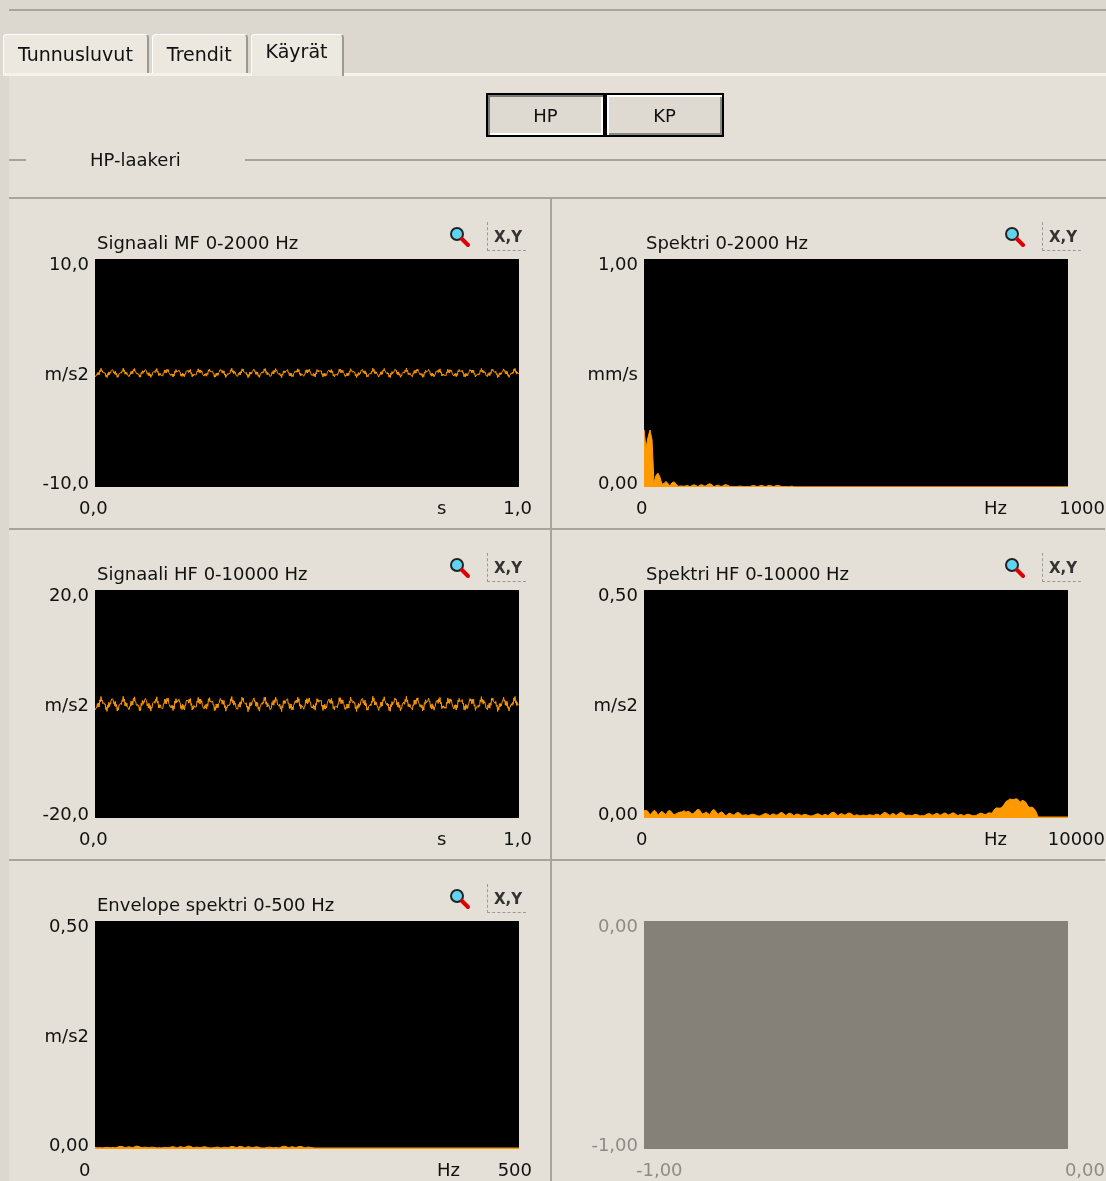  I want to click on toggle-button: HP, so click(545, 115).